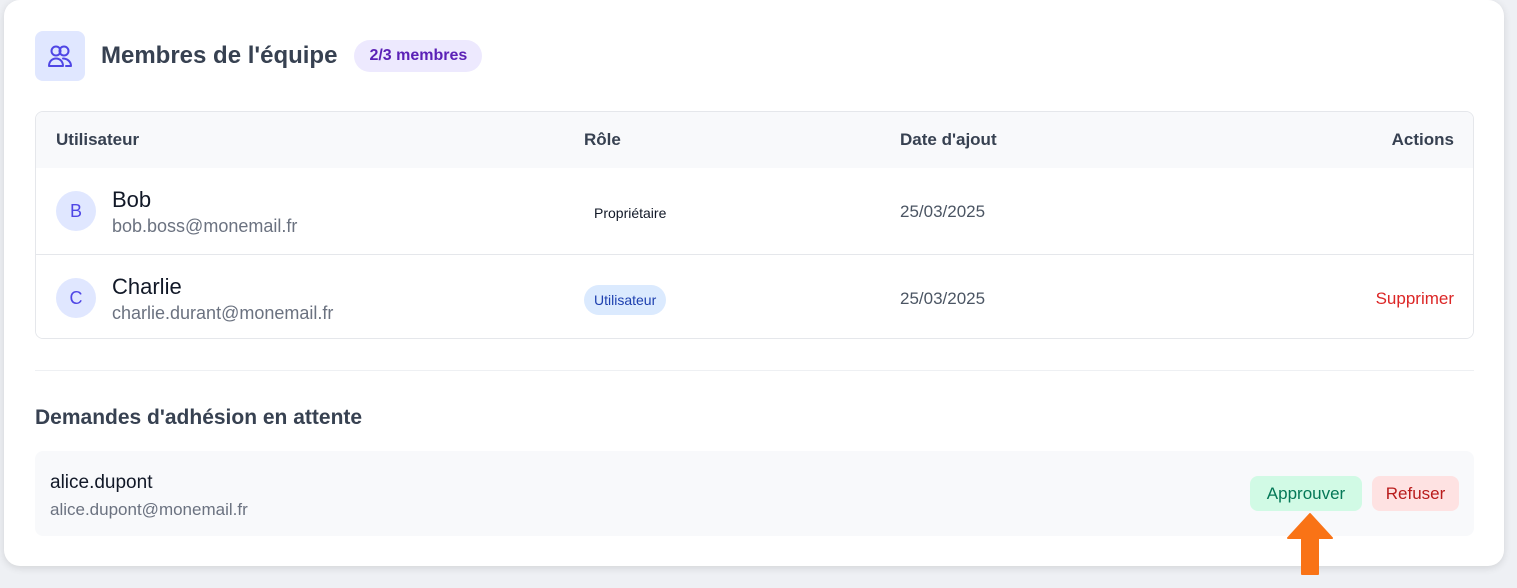 This screenshot has height=588, width=1517. Describe the element at coordinates (754, 370) in the screenshot. I see `section-divider` at that location.